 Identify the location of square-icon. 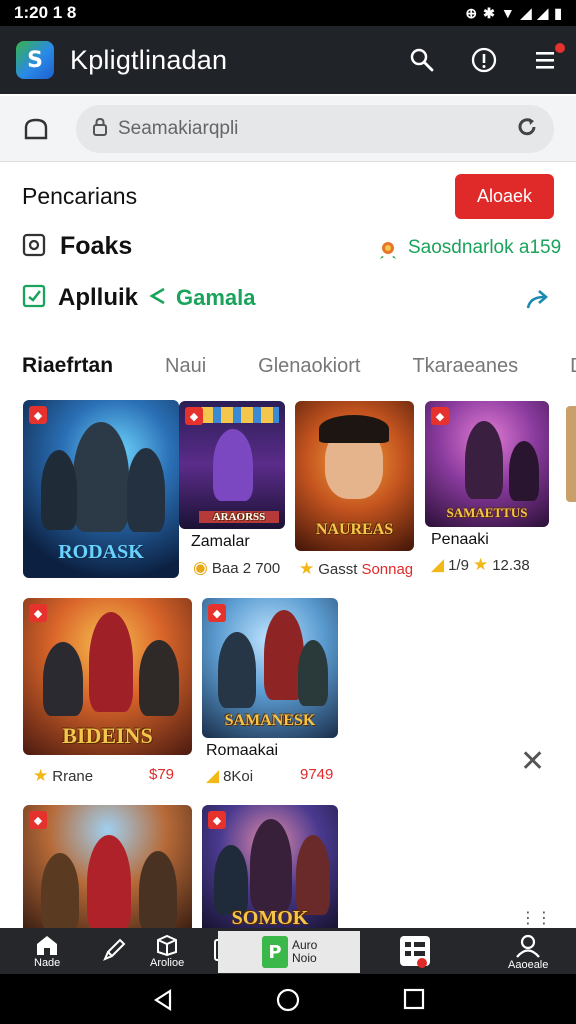
(34, 247).